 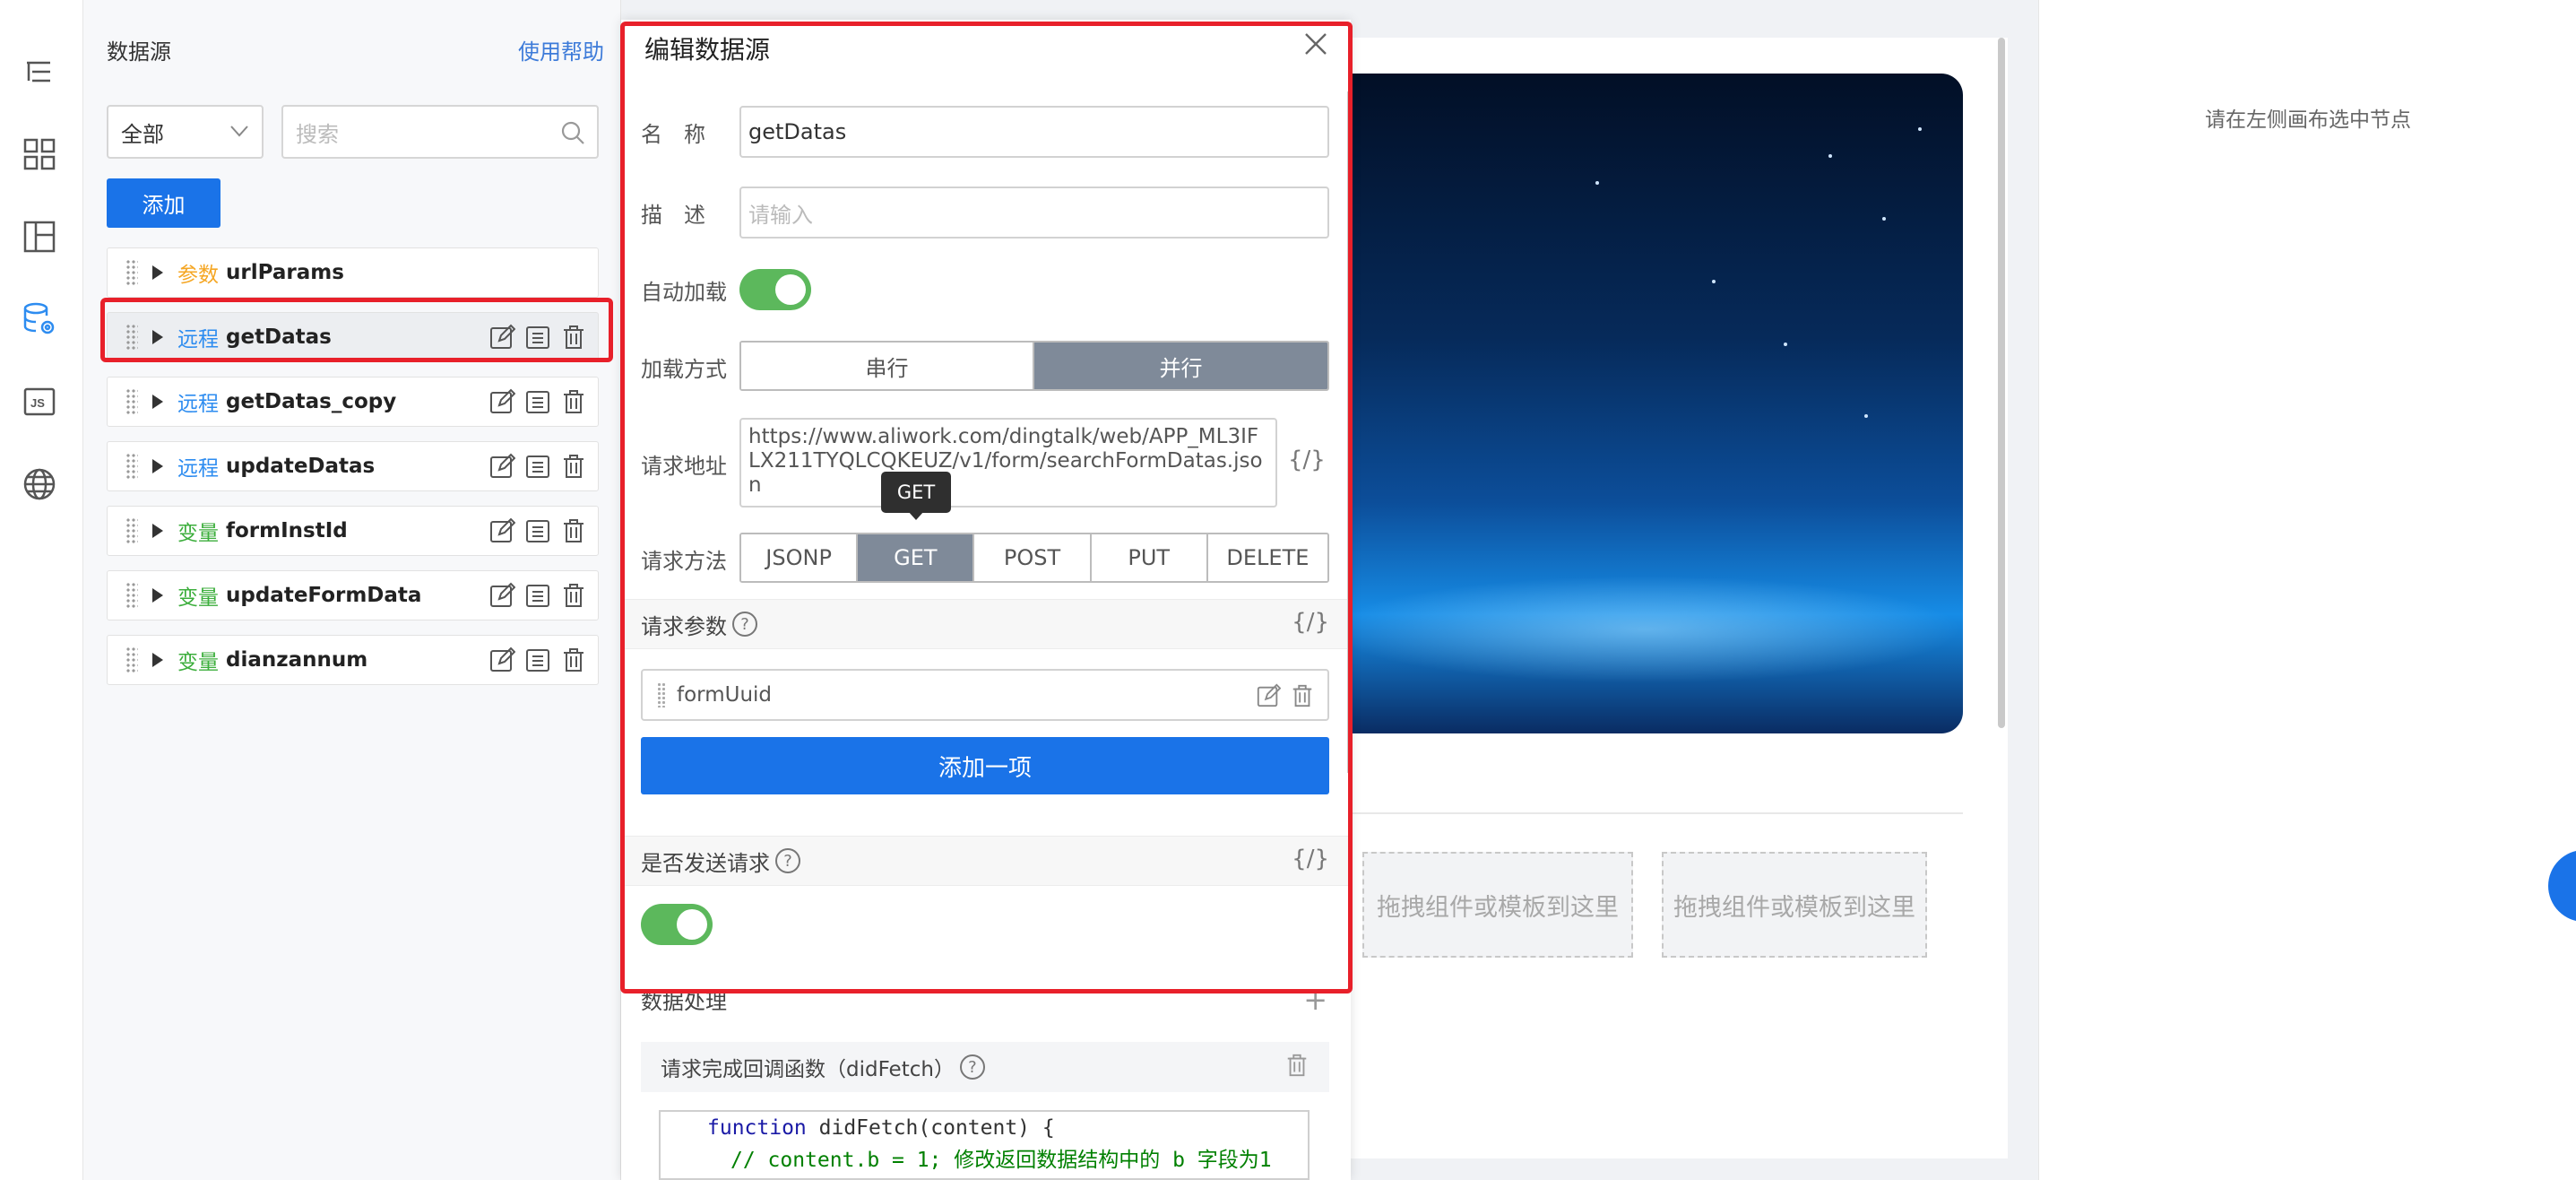 What do you see at coordinates (440, 132) in the screenshot?
I see `search-input: 搜索` at bounding box center [440, 132].